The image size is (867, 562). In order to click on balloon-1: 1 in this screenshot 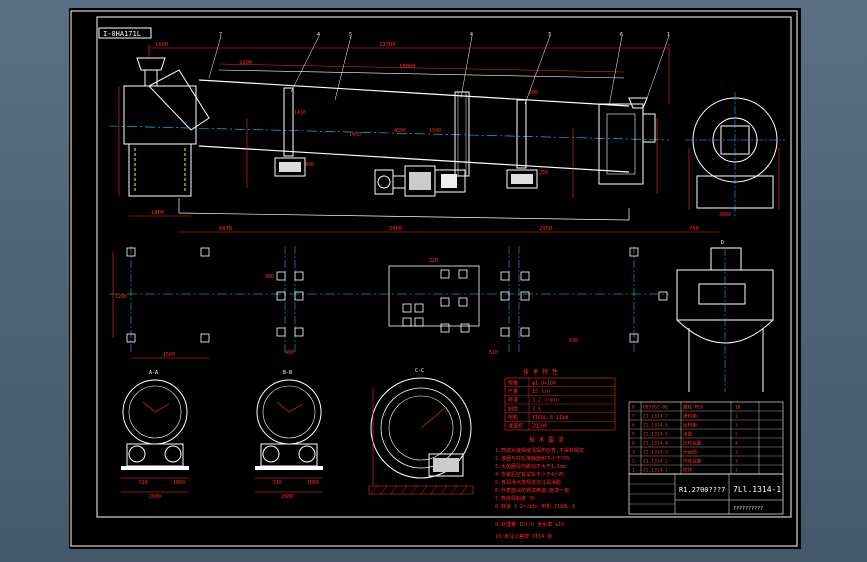, I will do `click(668, 35)`.